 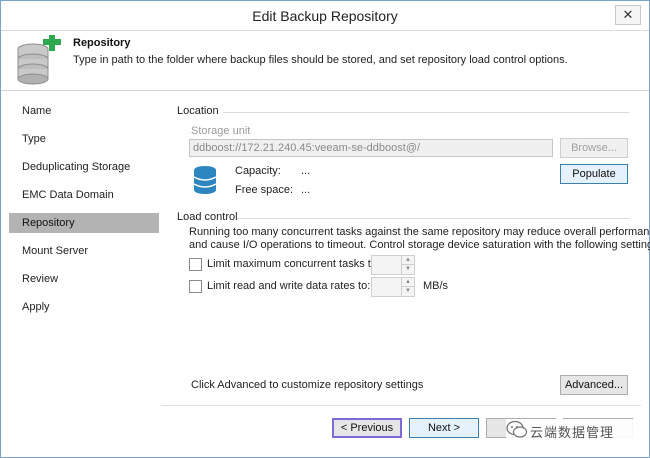 I want to click on free-space-label: Free space:, so click(x=264, y=190).